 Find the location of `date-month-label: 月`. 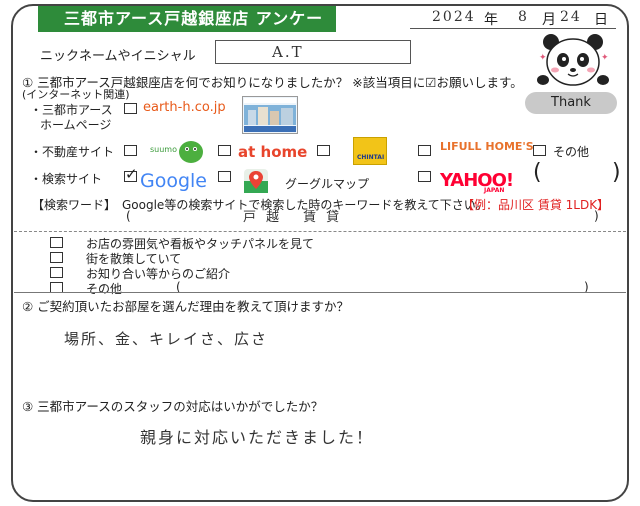

date-month-label: 月 is located at coordinates (549, 20).